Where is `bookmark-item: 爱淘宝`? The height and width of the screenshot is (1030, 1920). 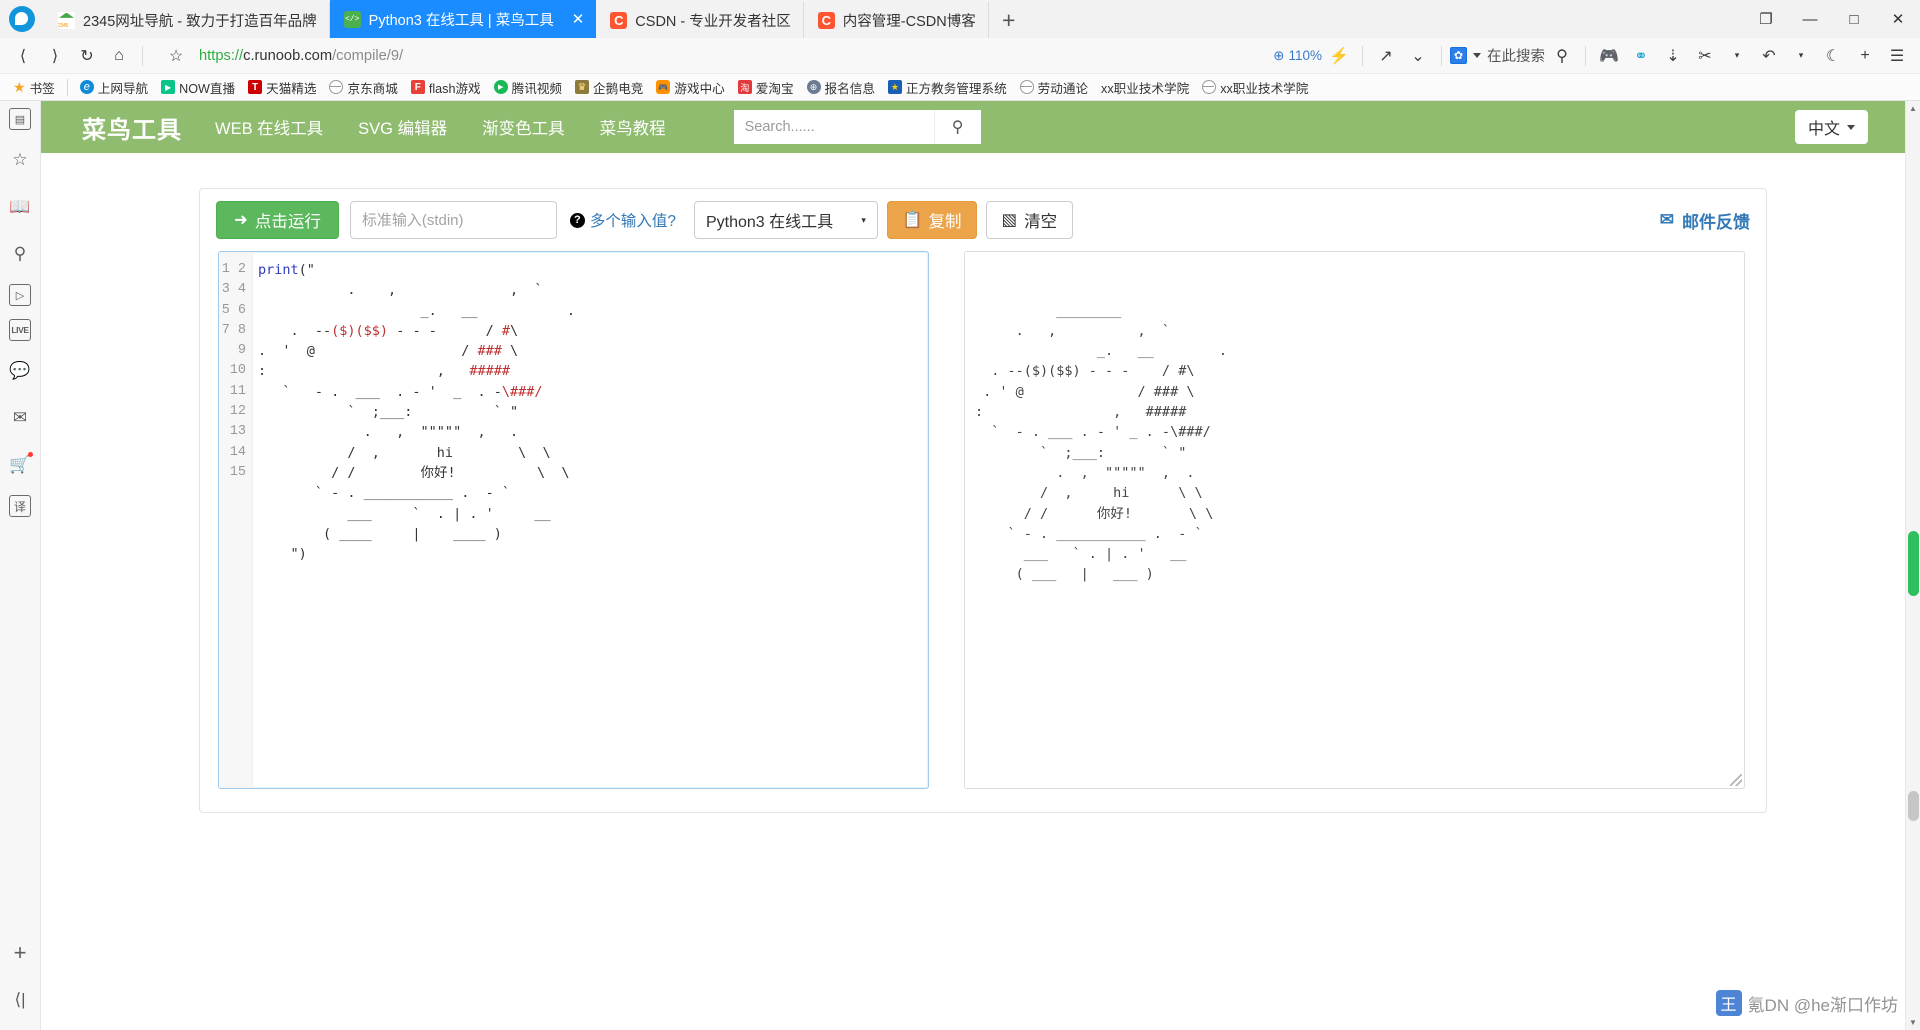 bookmark-item: 爱淘宝 is located at coordinates (766, 87).